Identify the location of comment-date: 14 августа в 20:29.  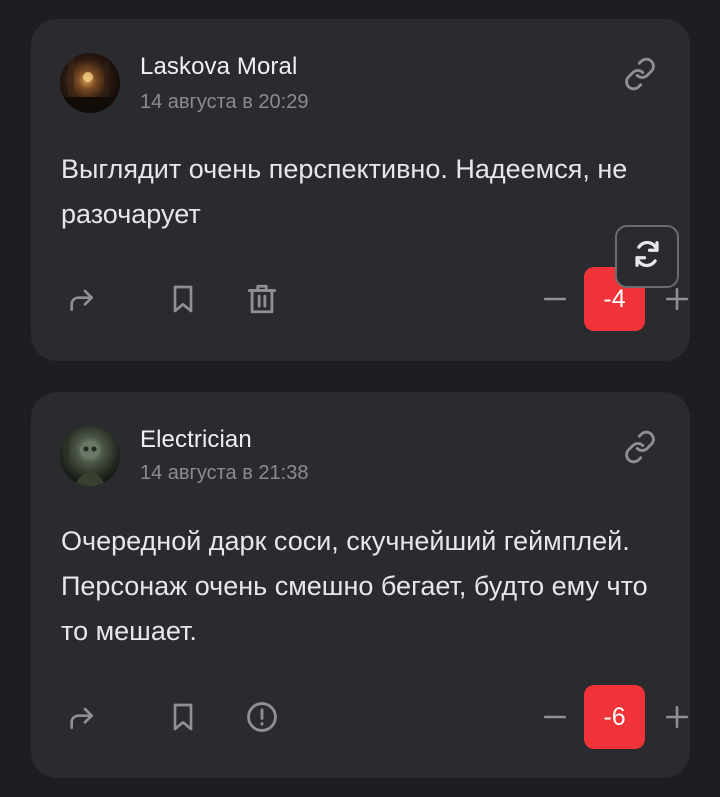
(224, 102).